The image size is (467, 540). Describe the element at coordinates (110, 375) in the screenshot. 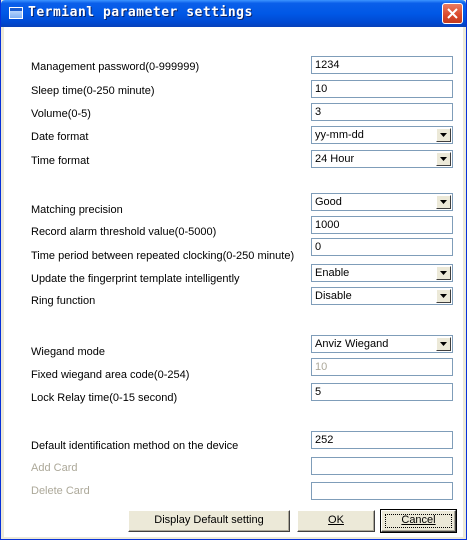

I see `fixed-wiegand-area-code-label: Fixed wiegand area code(0-254)` at that location.